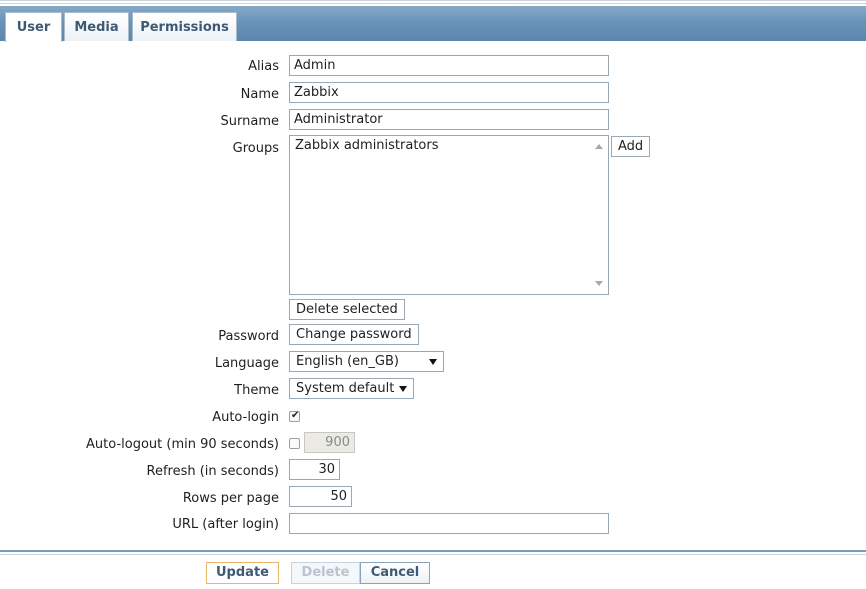 The image size is (866, 589). I want to click on list-item: Zabbix administrators, so click(367, 145).